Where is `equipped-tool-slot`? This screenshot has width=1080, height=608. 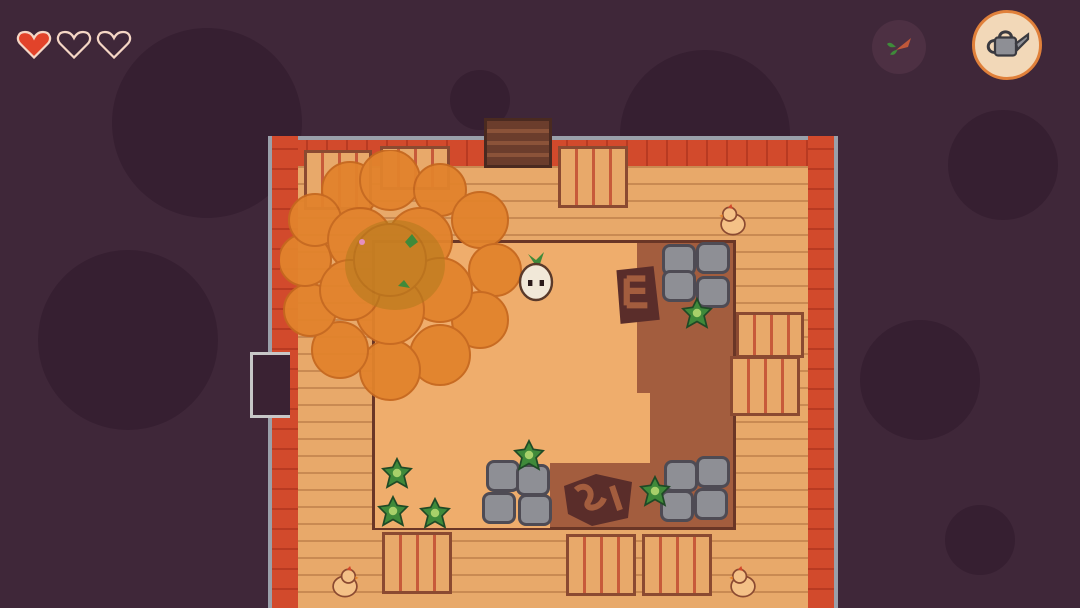
equipped-tool-slot is located at coordinates (1007, 45).